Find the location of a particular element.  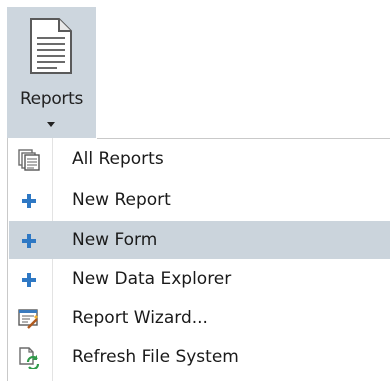

reports-ribbon-button: Reports is located at coordinates (51, 72).